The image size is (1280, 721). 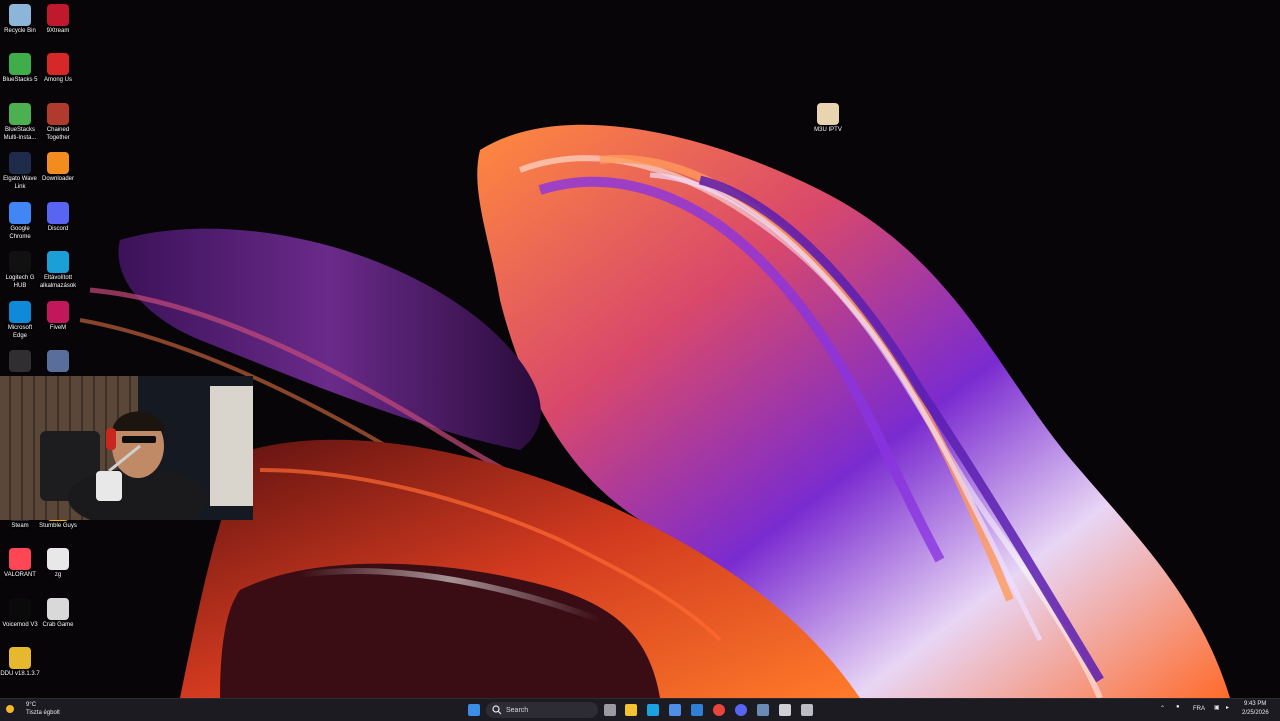 I want to click on store-icon, so click(x=675, y=710).